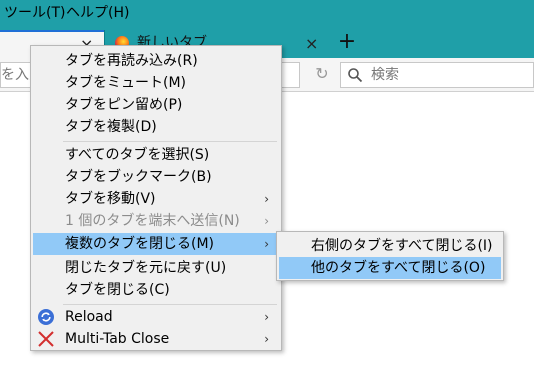  What do you see at coordinates (146, 268) in the screenshot?
I see `menu-item-label: 閉じたタブを元に戻す(U)` at bounding box center [146, 268].